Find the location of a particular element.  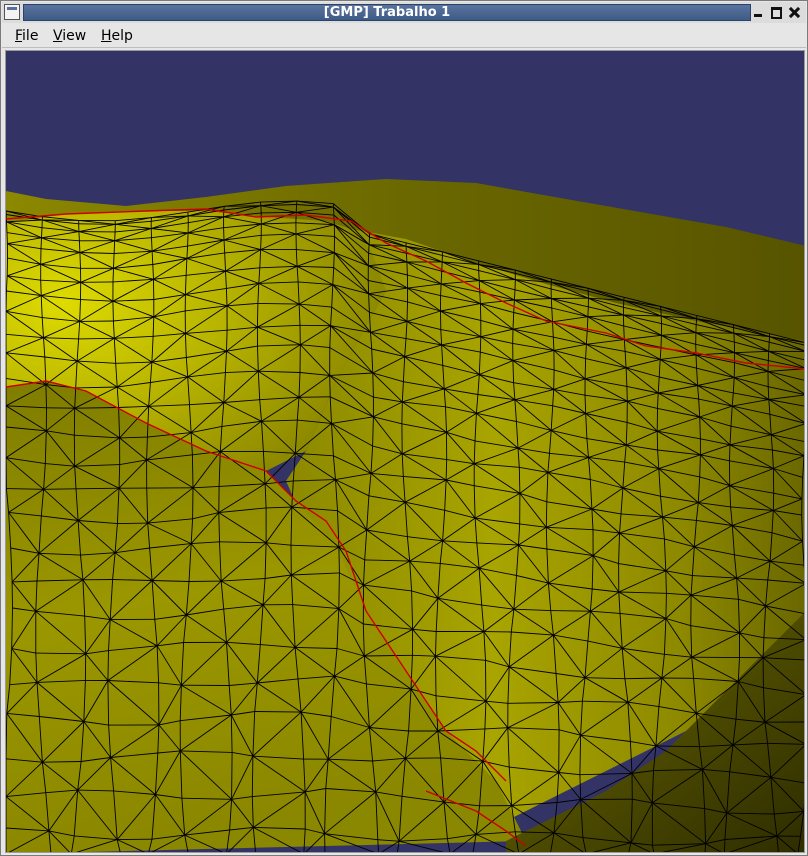

menu-bar: File View Help is located at coordinates (404, 36).